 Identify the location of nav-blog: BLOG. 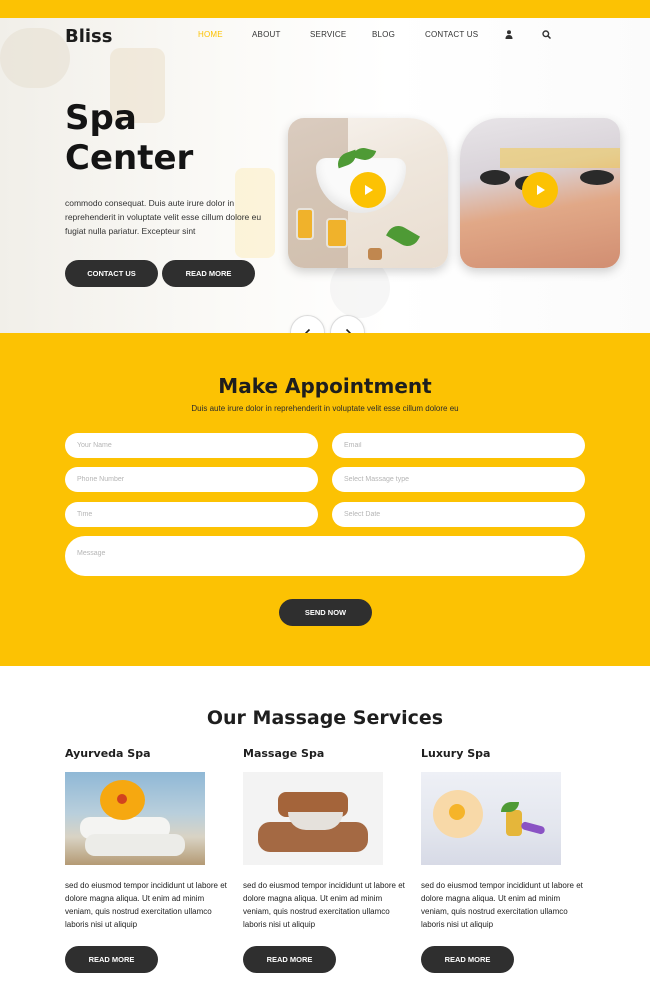
(383, 34).